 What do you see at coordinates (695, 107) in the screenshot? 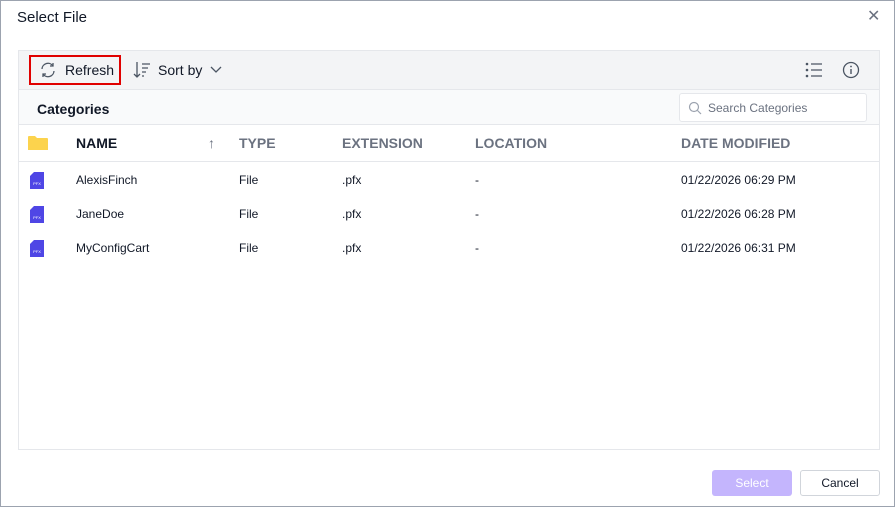
I see `search-icon` at bounding box center [695, 107].